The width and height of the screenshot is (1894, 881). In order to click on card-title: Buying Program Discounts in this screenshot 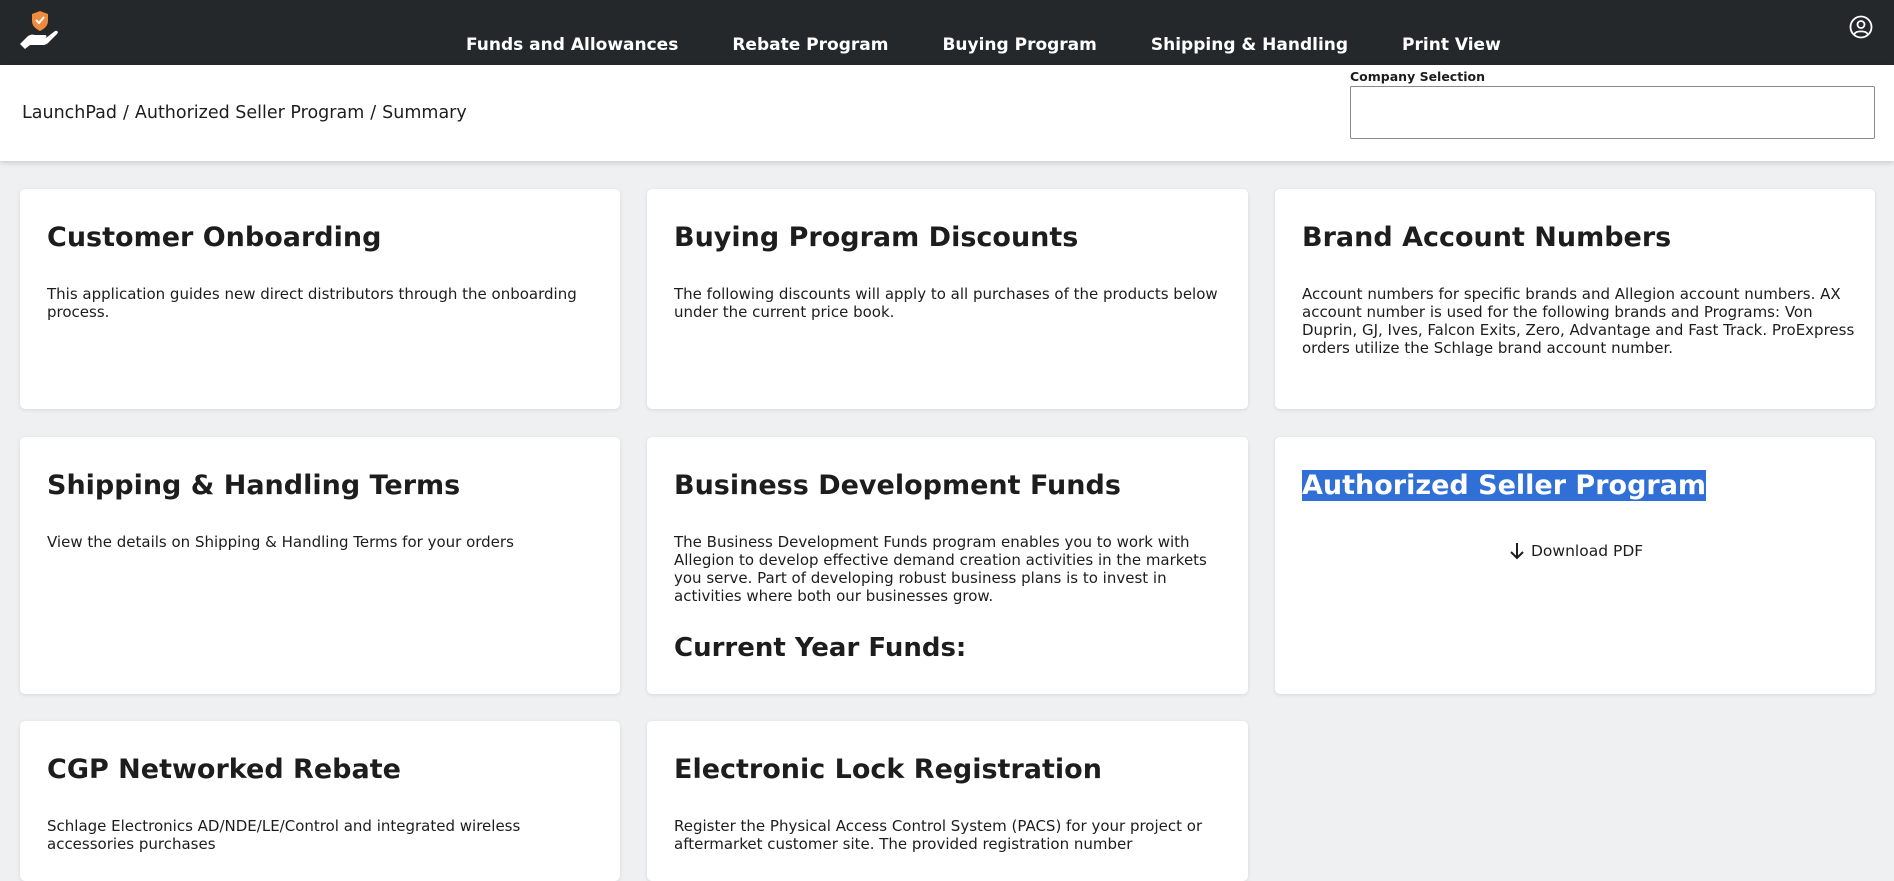, I will do `click(876, 237)`.